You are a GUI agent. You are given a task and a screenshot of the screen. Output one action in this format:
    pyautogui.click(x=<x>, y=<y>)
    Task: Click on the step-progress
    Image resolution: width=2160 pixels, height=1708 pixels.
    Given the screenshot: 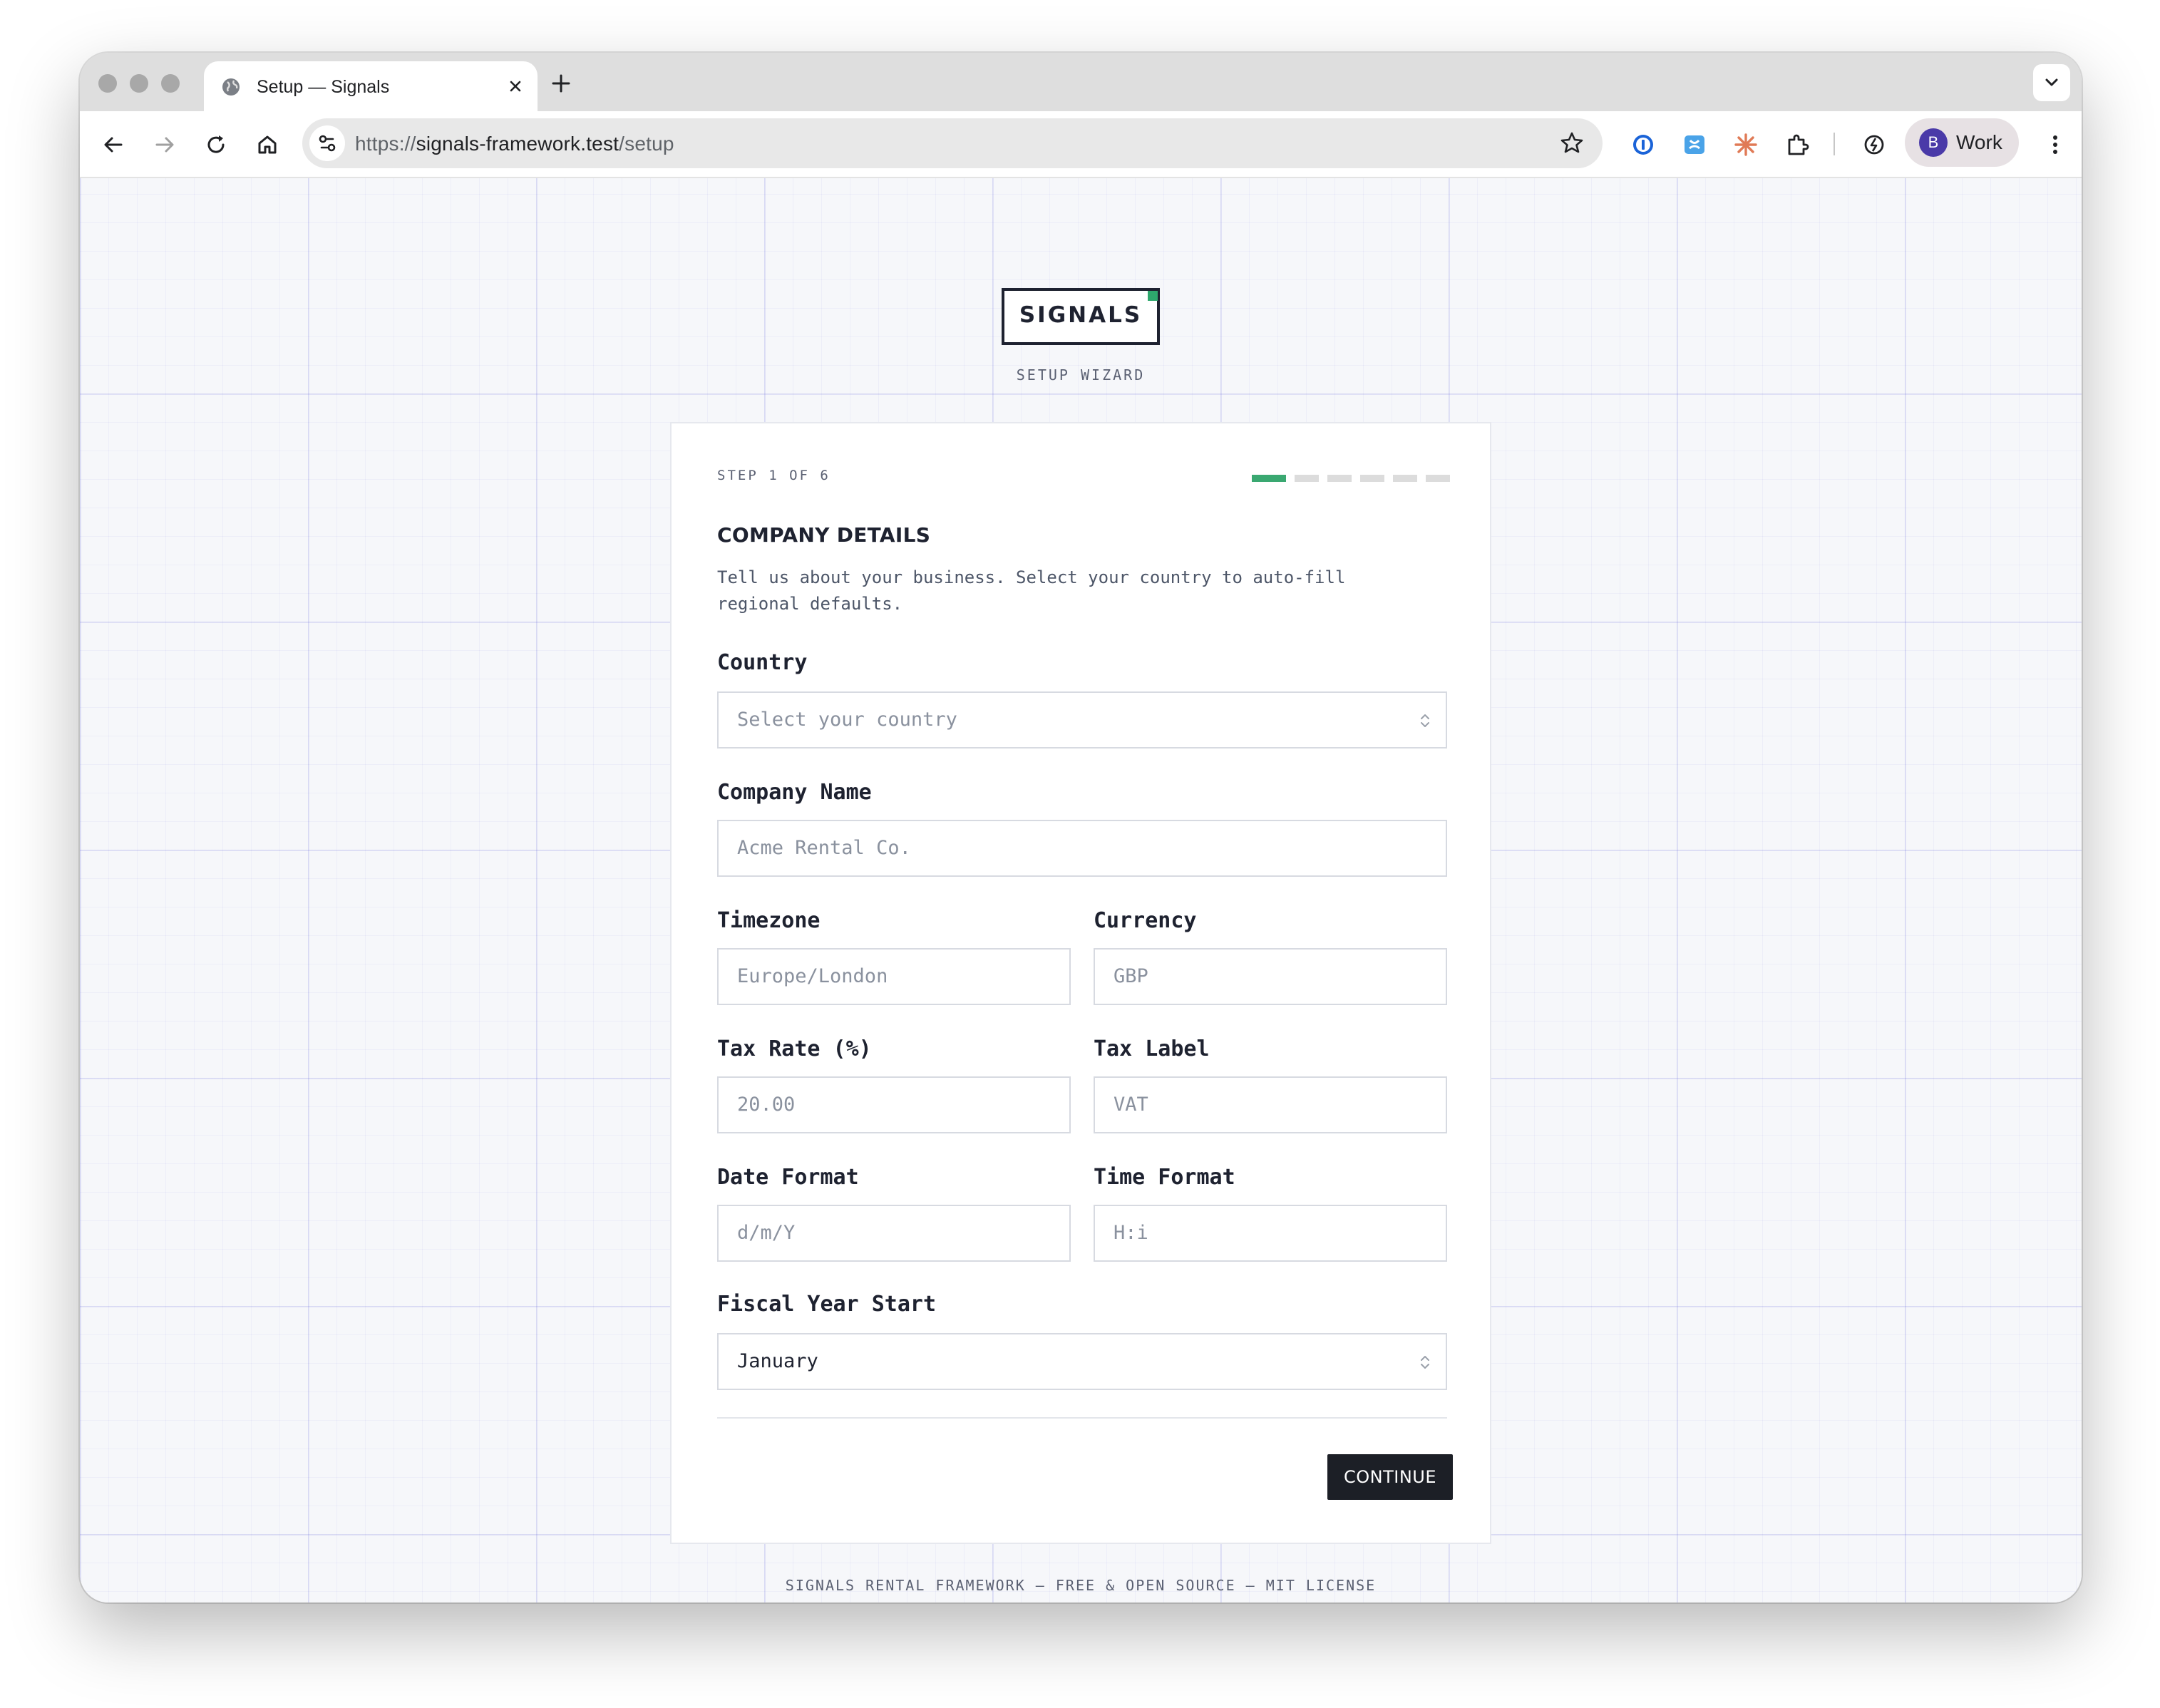 What is the action you would take?
    pyautogui.click(x=1351, y=478)
    